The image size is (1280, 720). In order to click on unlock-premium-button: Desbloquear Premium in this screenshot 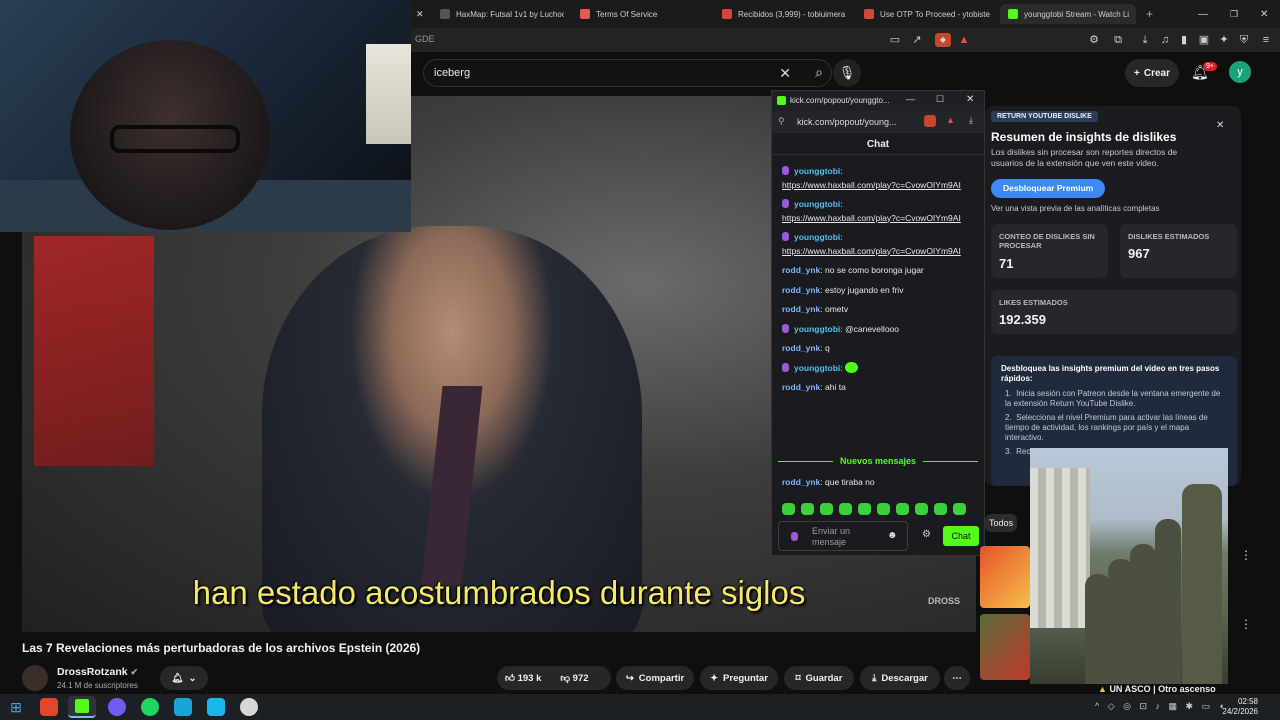, I will do `click(1048, 188)`.